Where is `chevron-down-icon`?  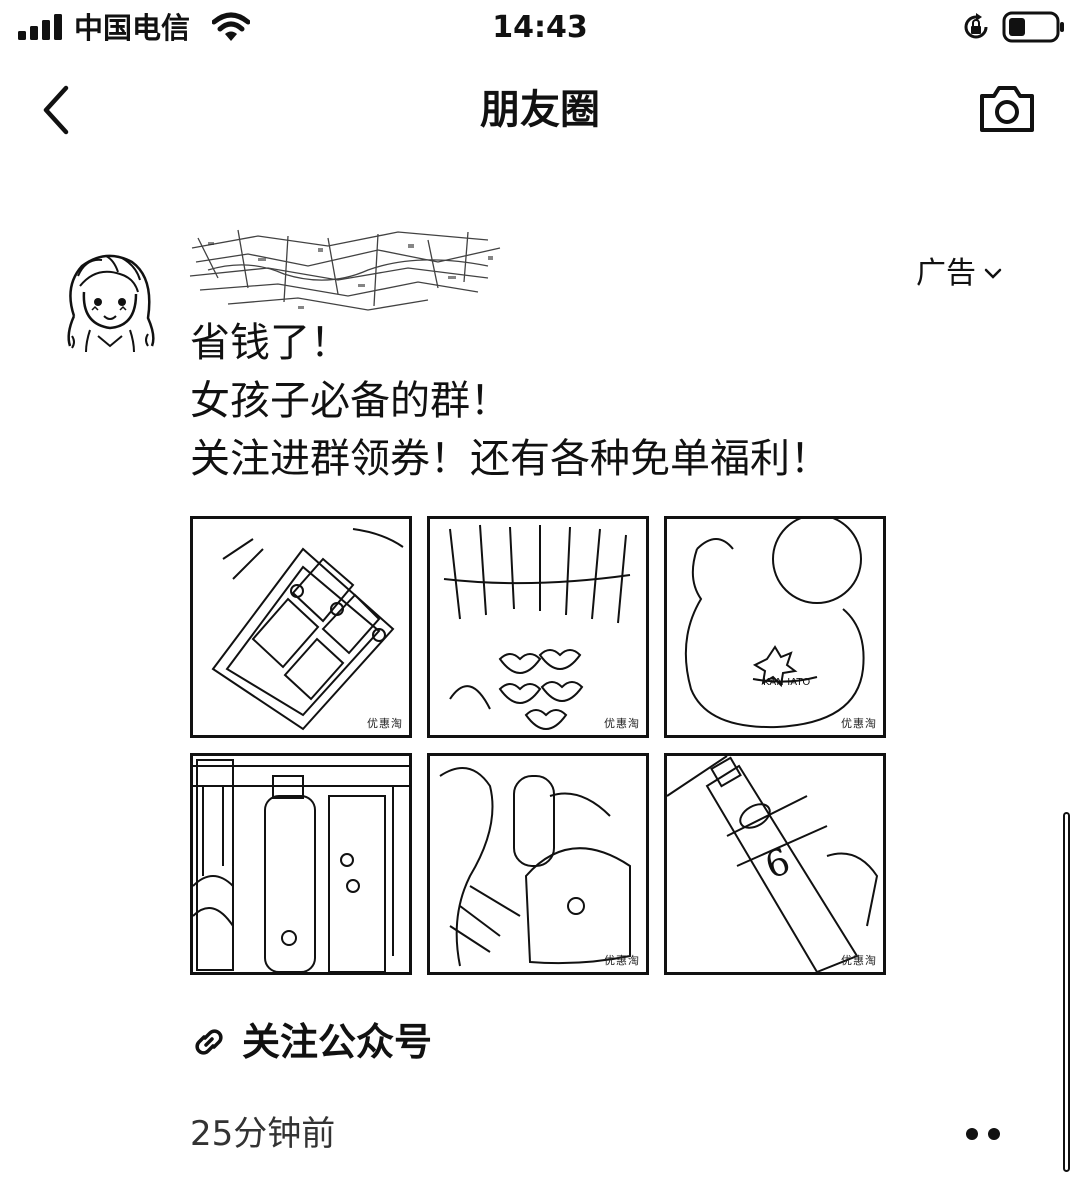
chevron-down-icon is located at coordinates (993, 273).